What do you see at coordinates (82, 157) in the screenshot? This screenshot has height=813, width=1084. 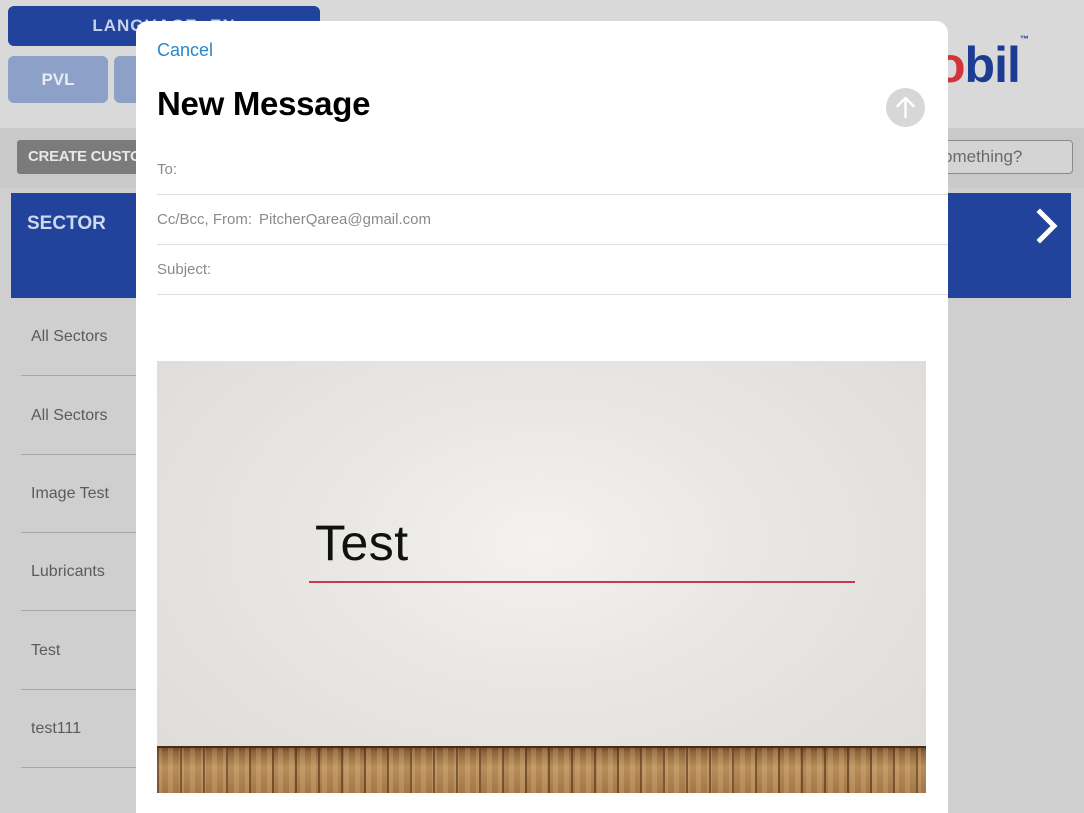 I see `create-custom-button: CREATE CUSTOM` at bounding box center [82, 157].